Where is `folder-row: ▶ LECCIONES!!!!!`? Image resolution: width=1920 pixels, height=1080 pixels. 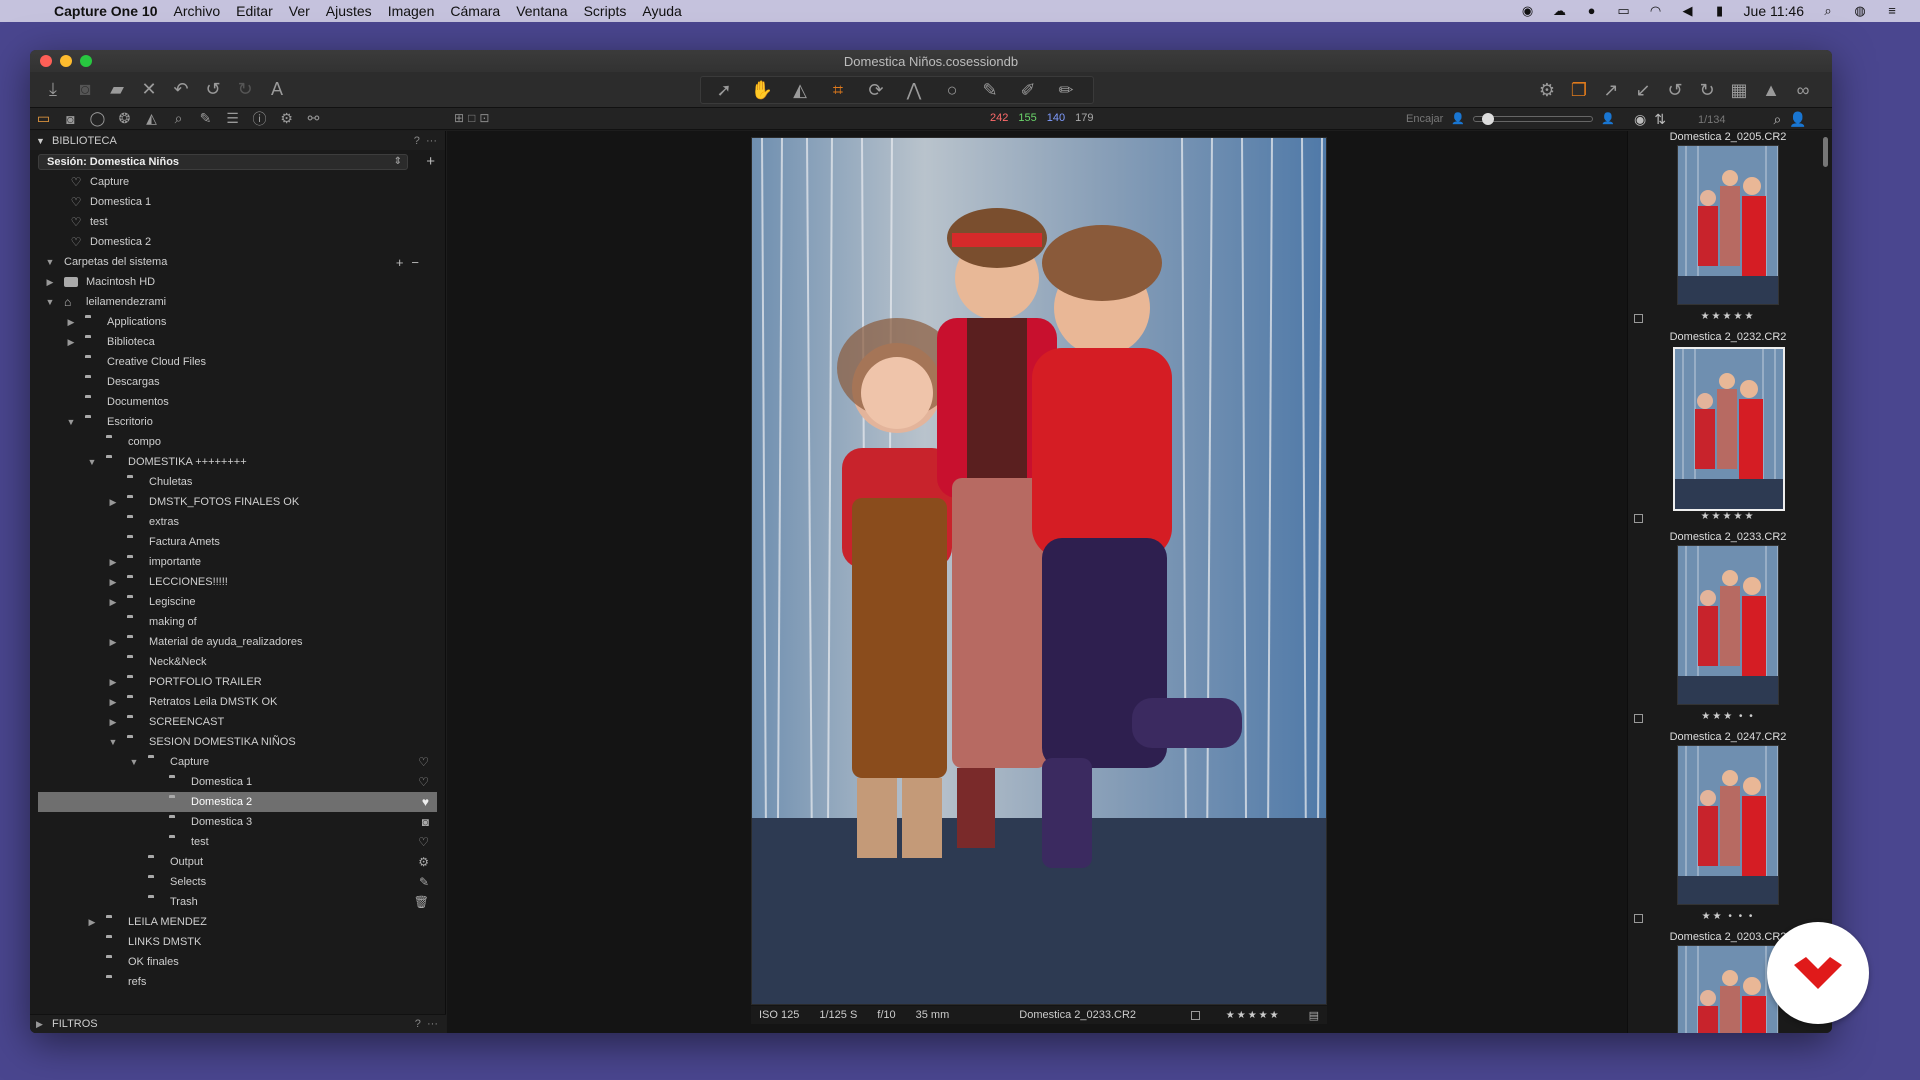 folder-row: ▶ LECCIONES!!!!! is located at coordinates (237, 582).